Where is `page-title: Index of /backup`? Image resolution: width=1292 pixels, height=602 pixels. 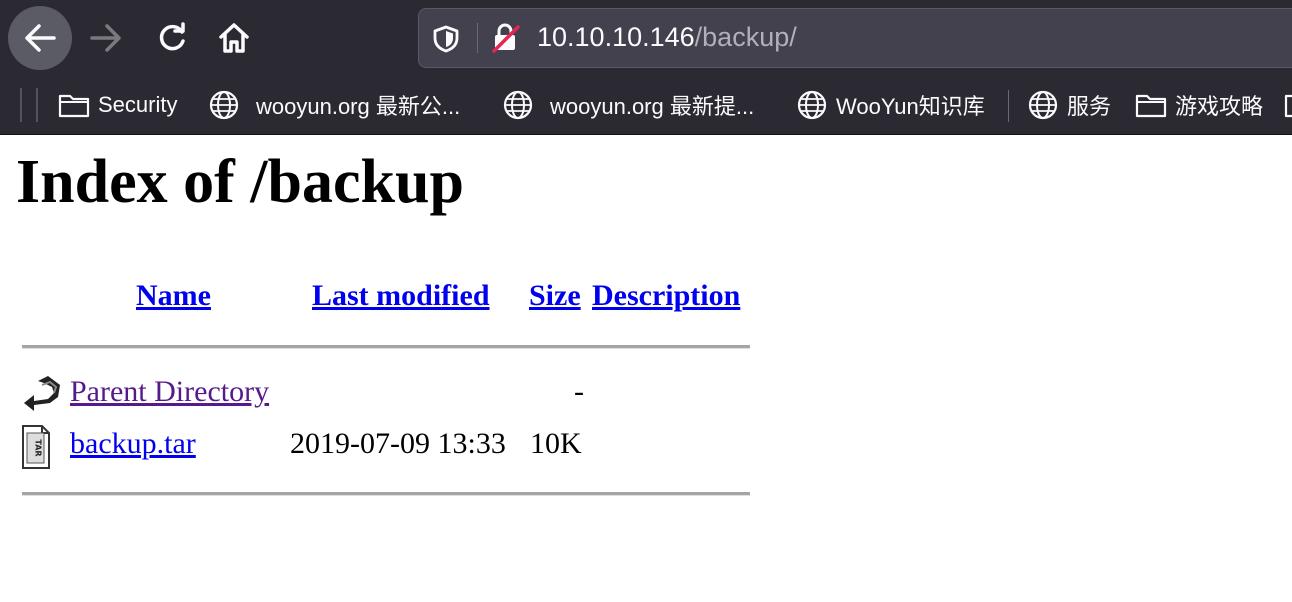 page-title: Index of /backup is located at coordinates (240, 182).